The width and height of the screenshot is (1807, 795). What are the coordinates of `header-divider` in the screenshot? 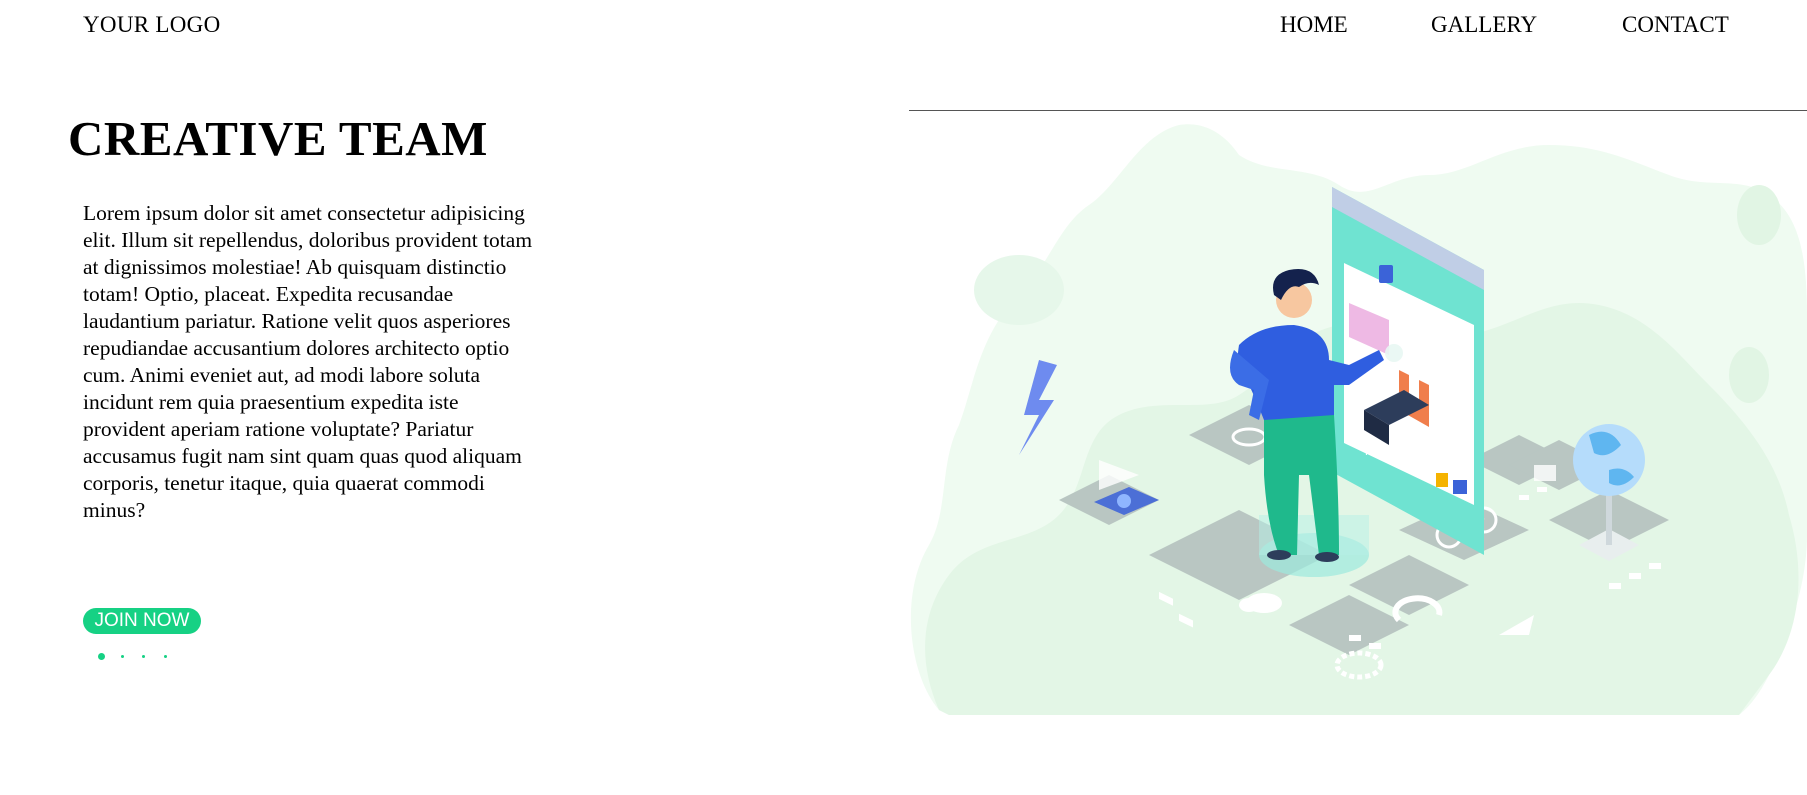 It's located at (1358, 110).